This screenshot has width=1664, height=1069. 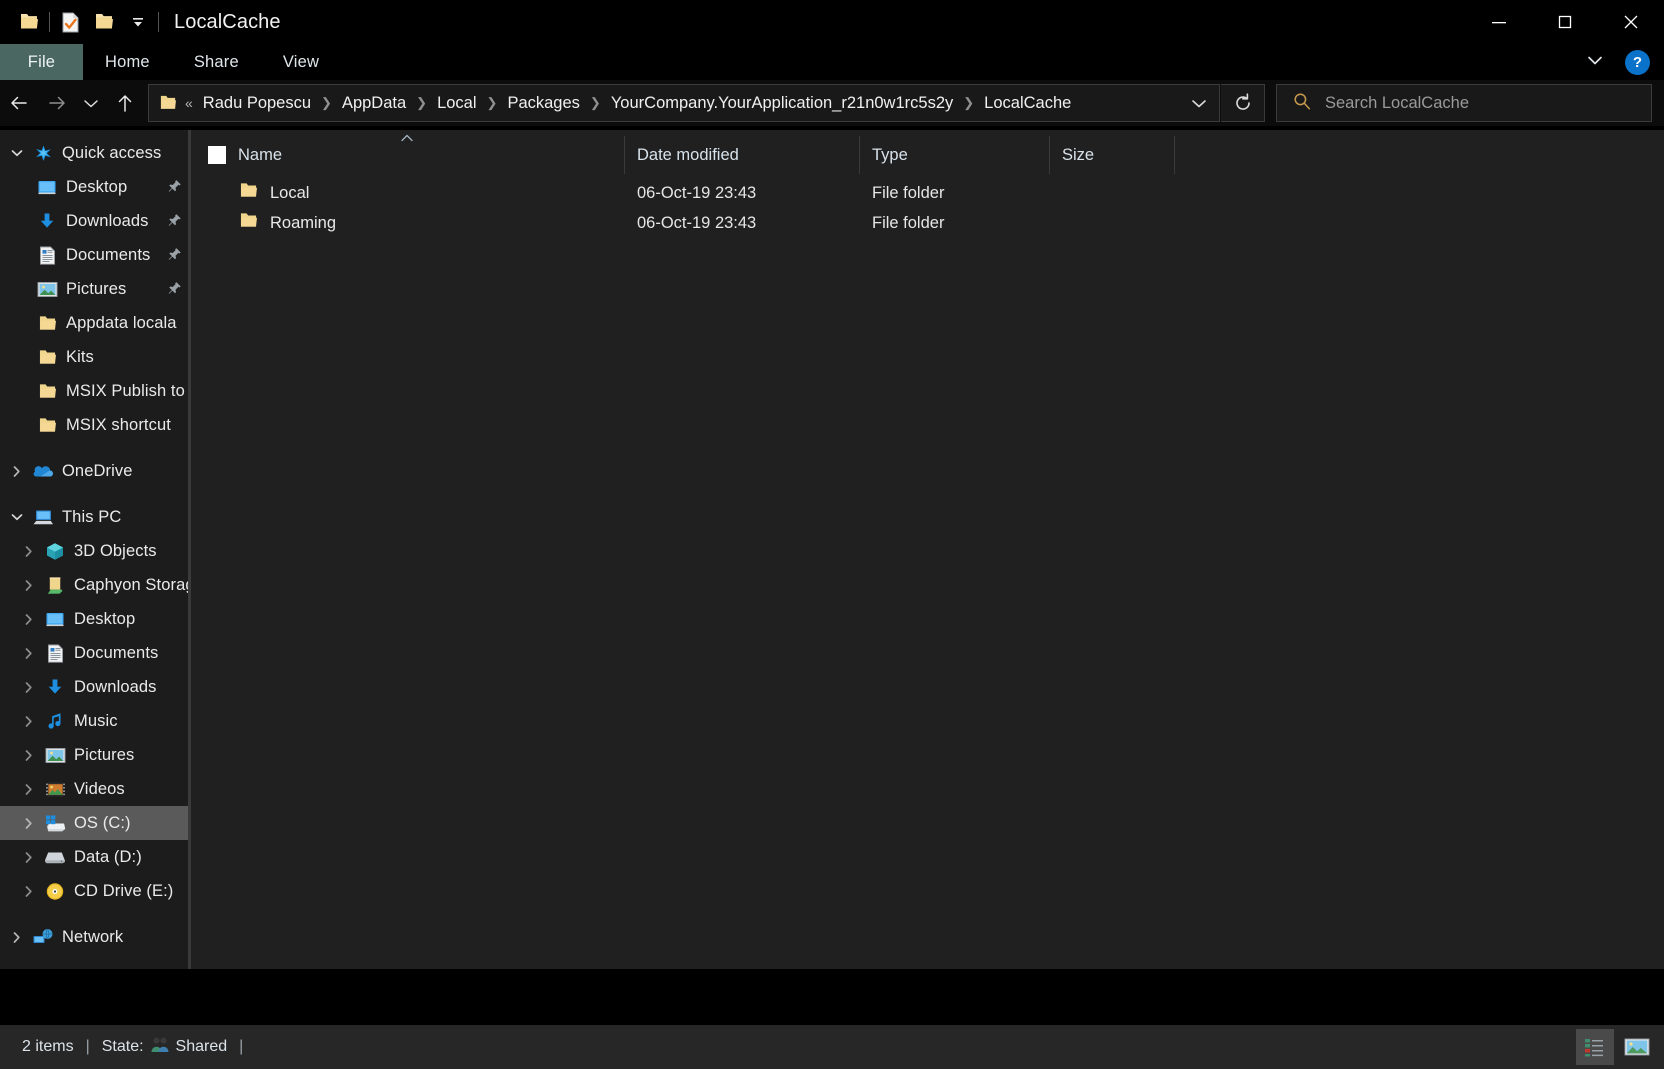 What do you see at coordinates (1595, 62) in the screenshot?
I see `expand-ribbon-chevron-down-icon` at bounding box center [1595, 62].